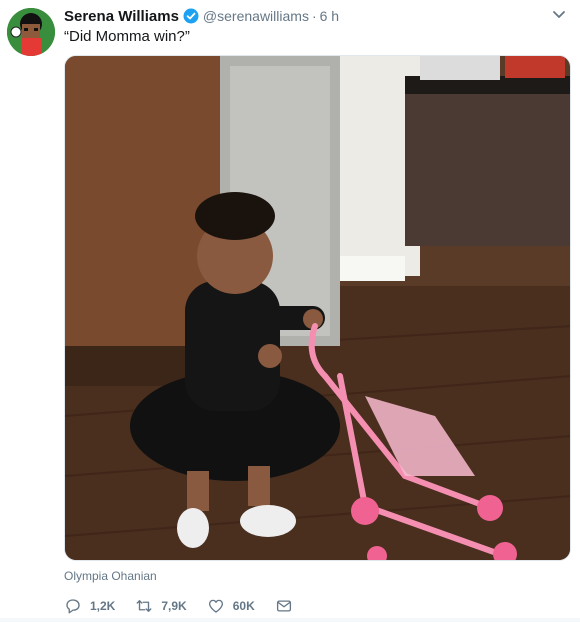 The image size is (580, 622). What do you see at coordinates (188, 606) in the screenshot?
I see `tweet-actions: 1,2K 7,9K 60K` at bounding box center [188, 606].